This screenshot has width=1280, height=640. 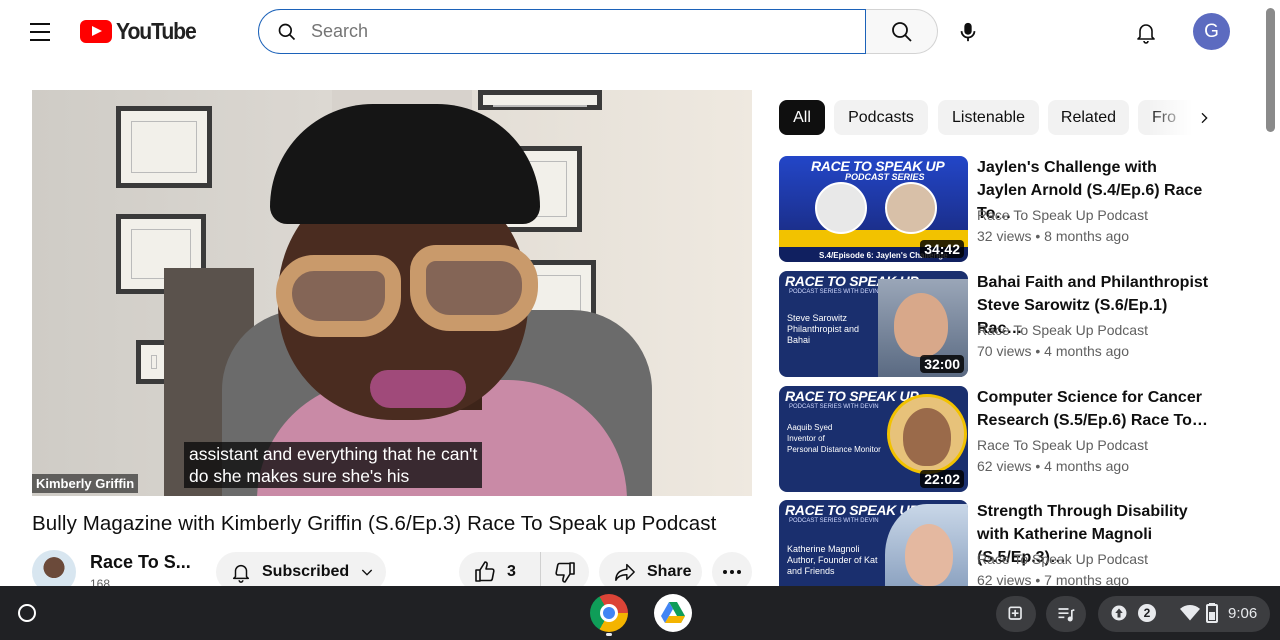 I want to click on share-label: Share, so click(x=669, y=571).